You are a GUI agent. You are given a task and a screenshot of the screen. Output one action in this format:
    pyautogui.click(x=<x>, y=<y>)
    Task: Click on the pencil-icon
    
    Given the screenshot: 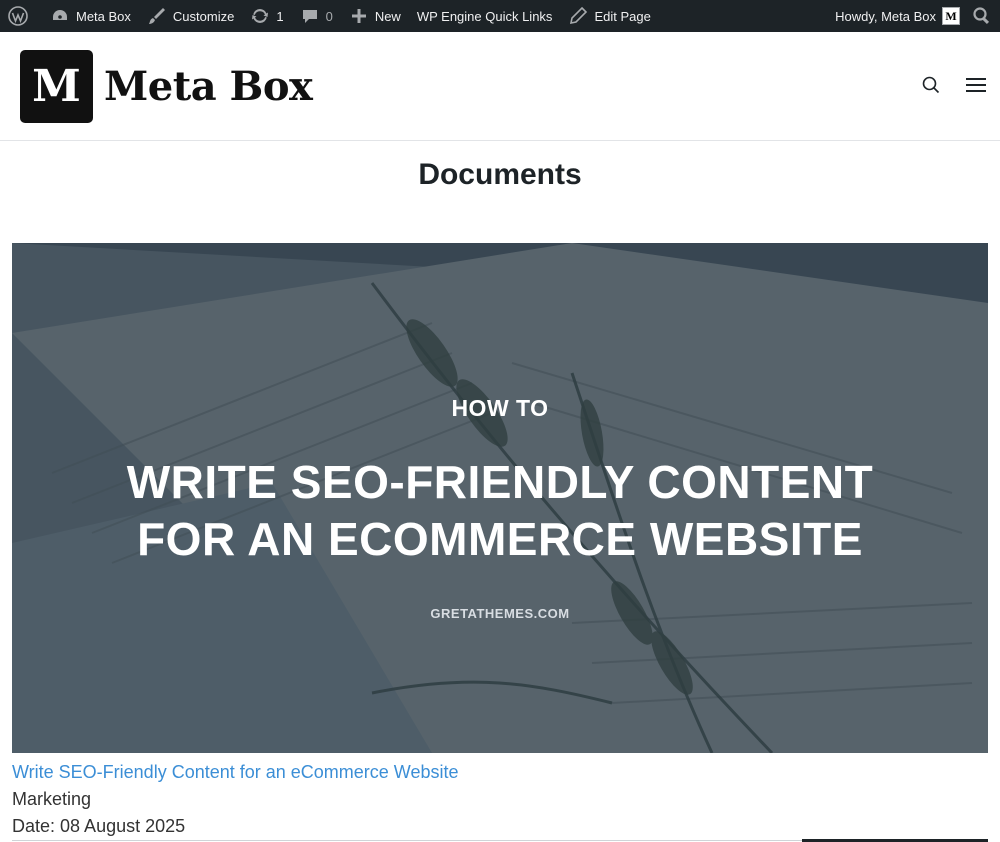 What is the action you would take?
    pyautogui.click(x=578, y=16)
    